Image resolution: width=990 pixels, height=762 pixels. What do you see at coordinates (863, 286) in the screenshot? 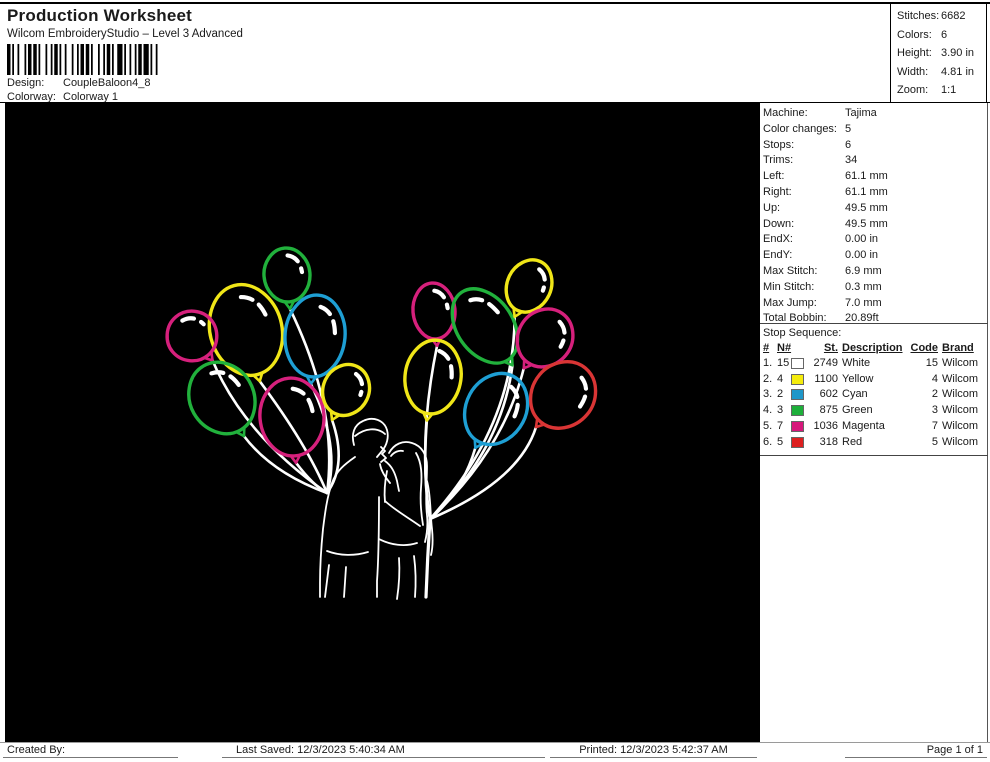
I see `machine-info-value: 0.3 mm` at bounding box center [863, 286].